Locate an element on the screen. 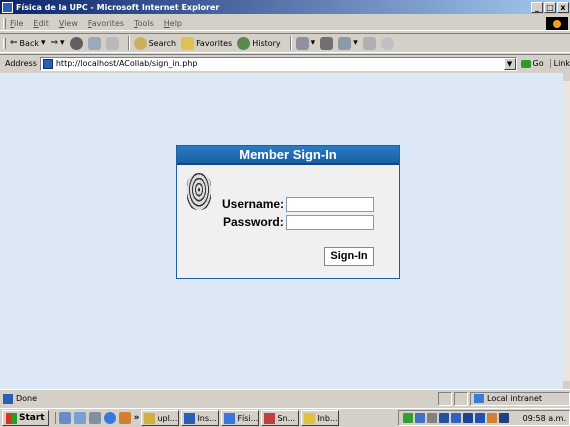 This screenshot has width=570, height=427. windows-logo-icon is located at coordinates (557, 23).